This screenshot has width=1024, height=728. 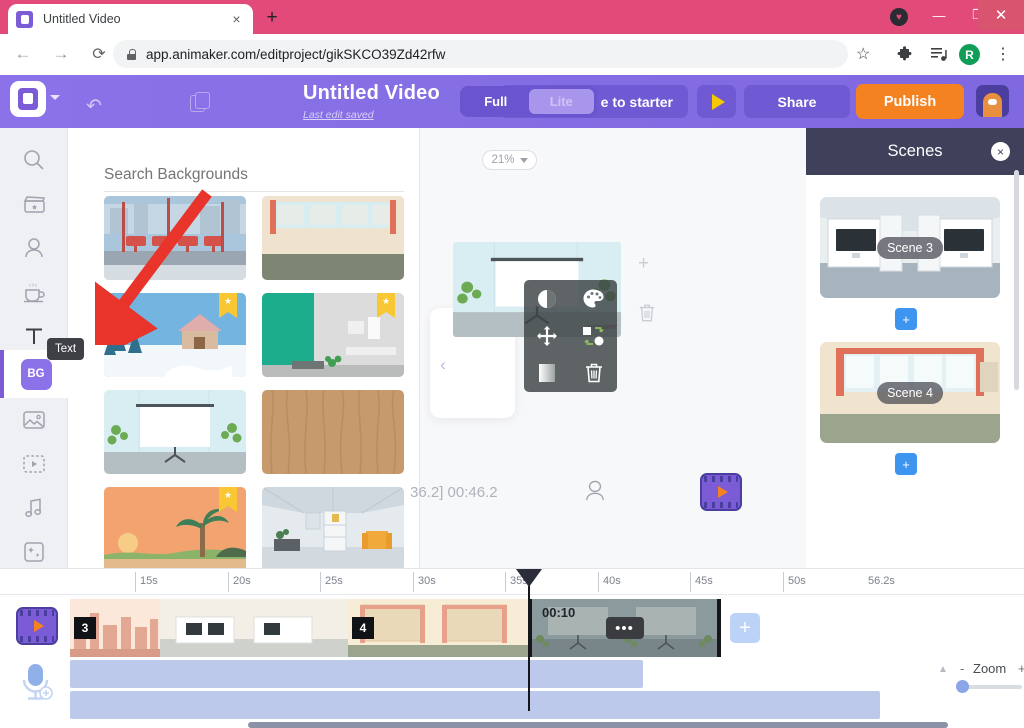 What do you see at coordinates (745, 628) in the screenshot?
I see `add-clip-button: +` at bounding box center [745, 628].